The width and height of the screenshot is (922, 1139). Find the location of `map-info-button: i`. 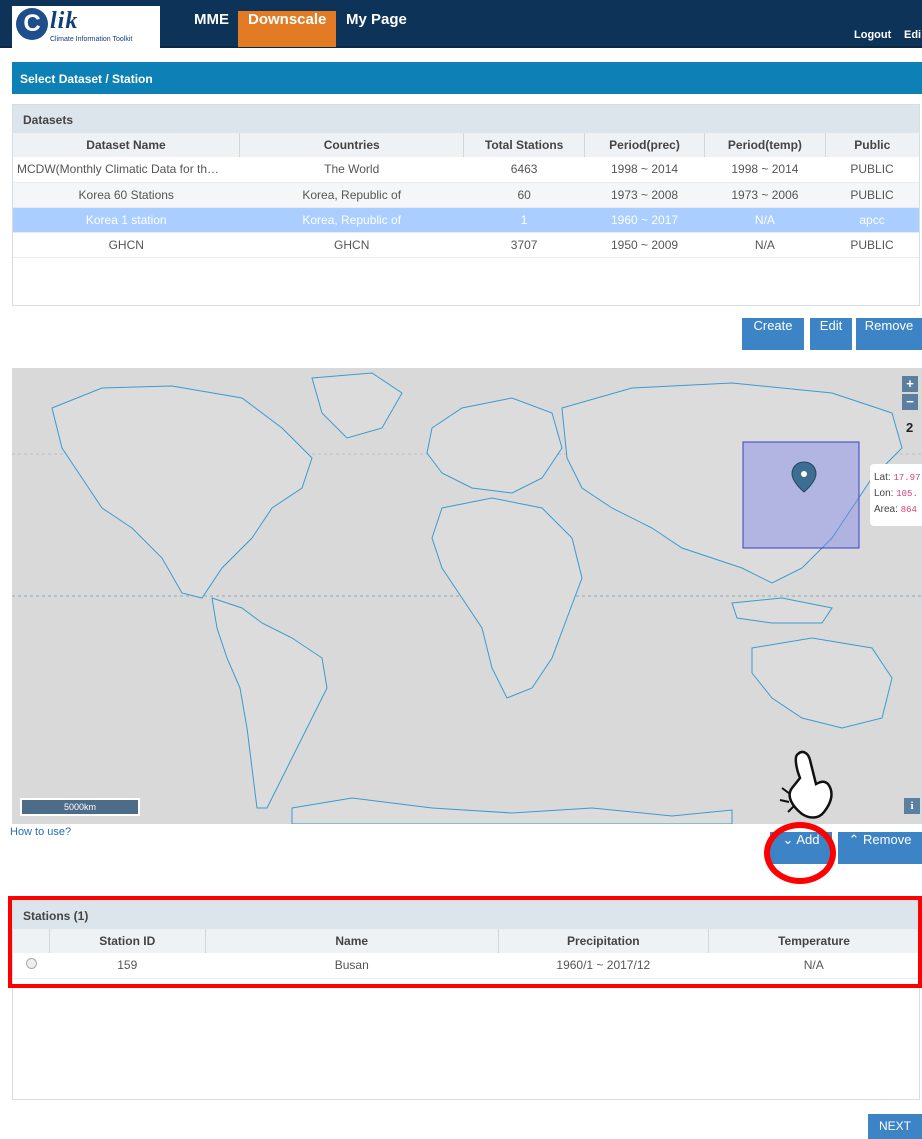

map-info-button: i is located at coordinates (912, 806).